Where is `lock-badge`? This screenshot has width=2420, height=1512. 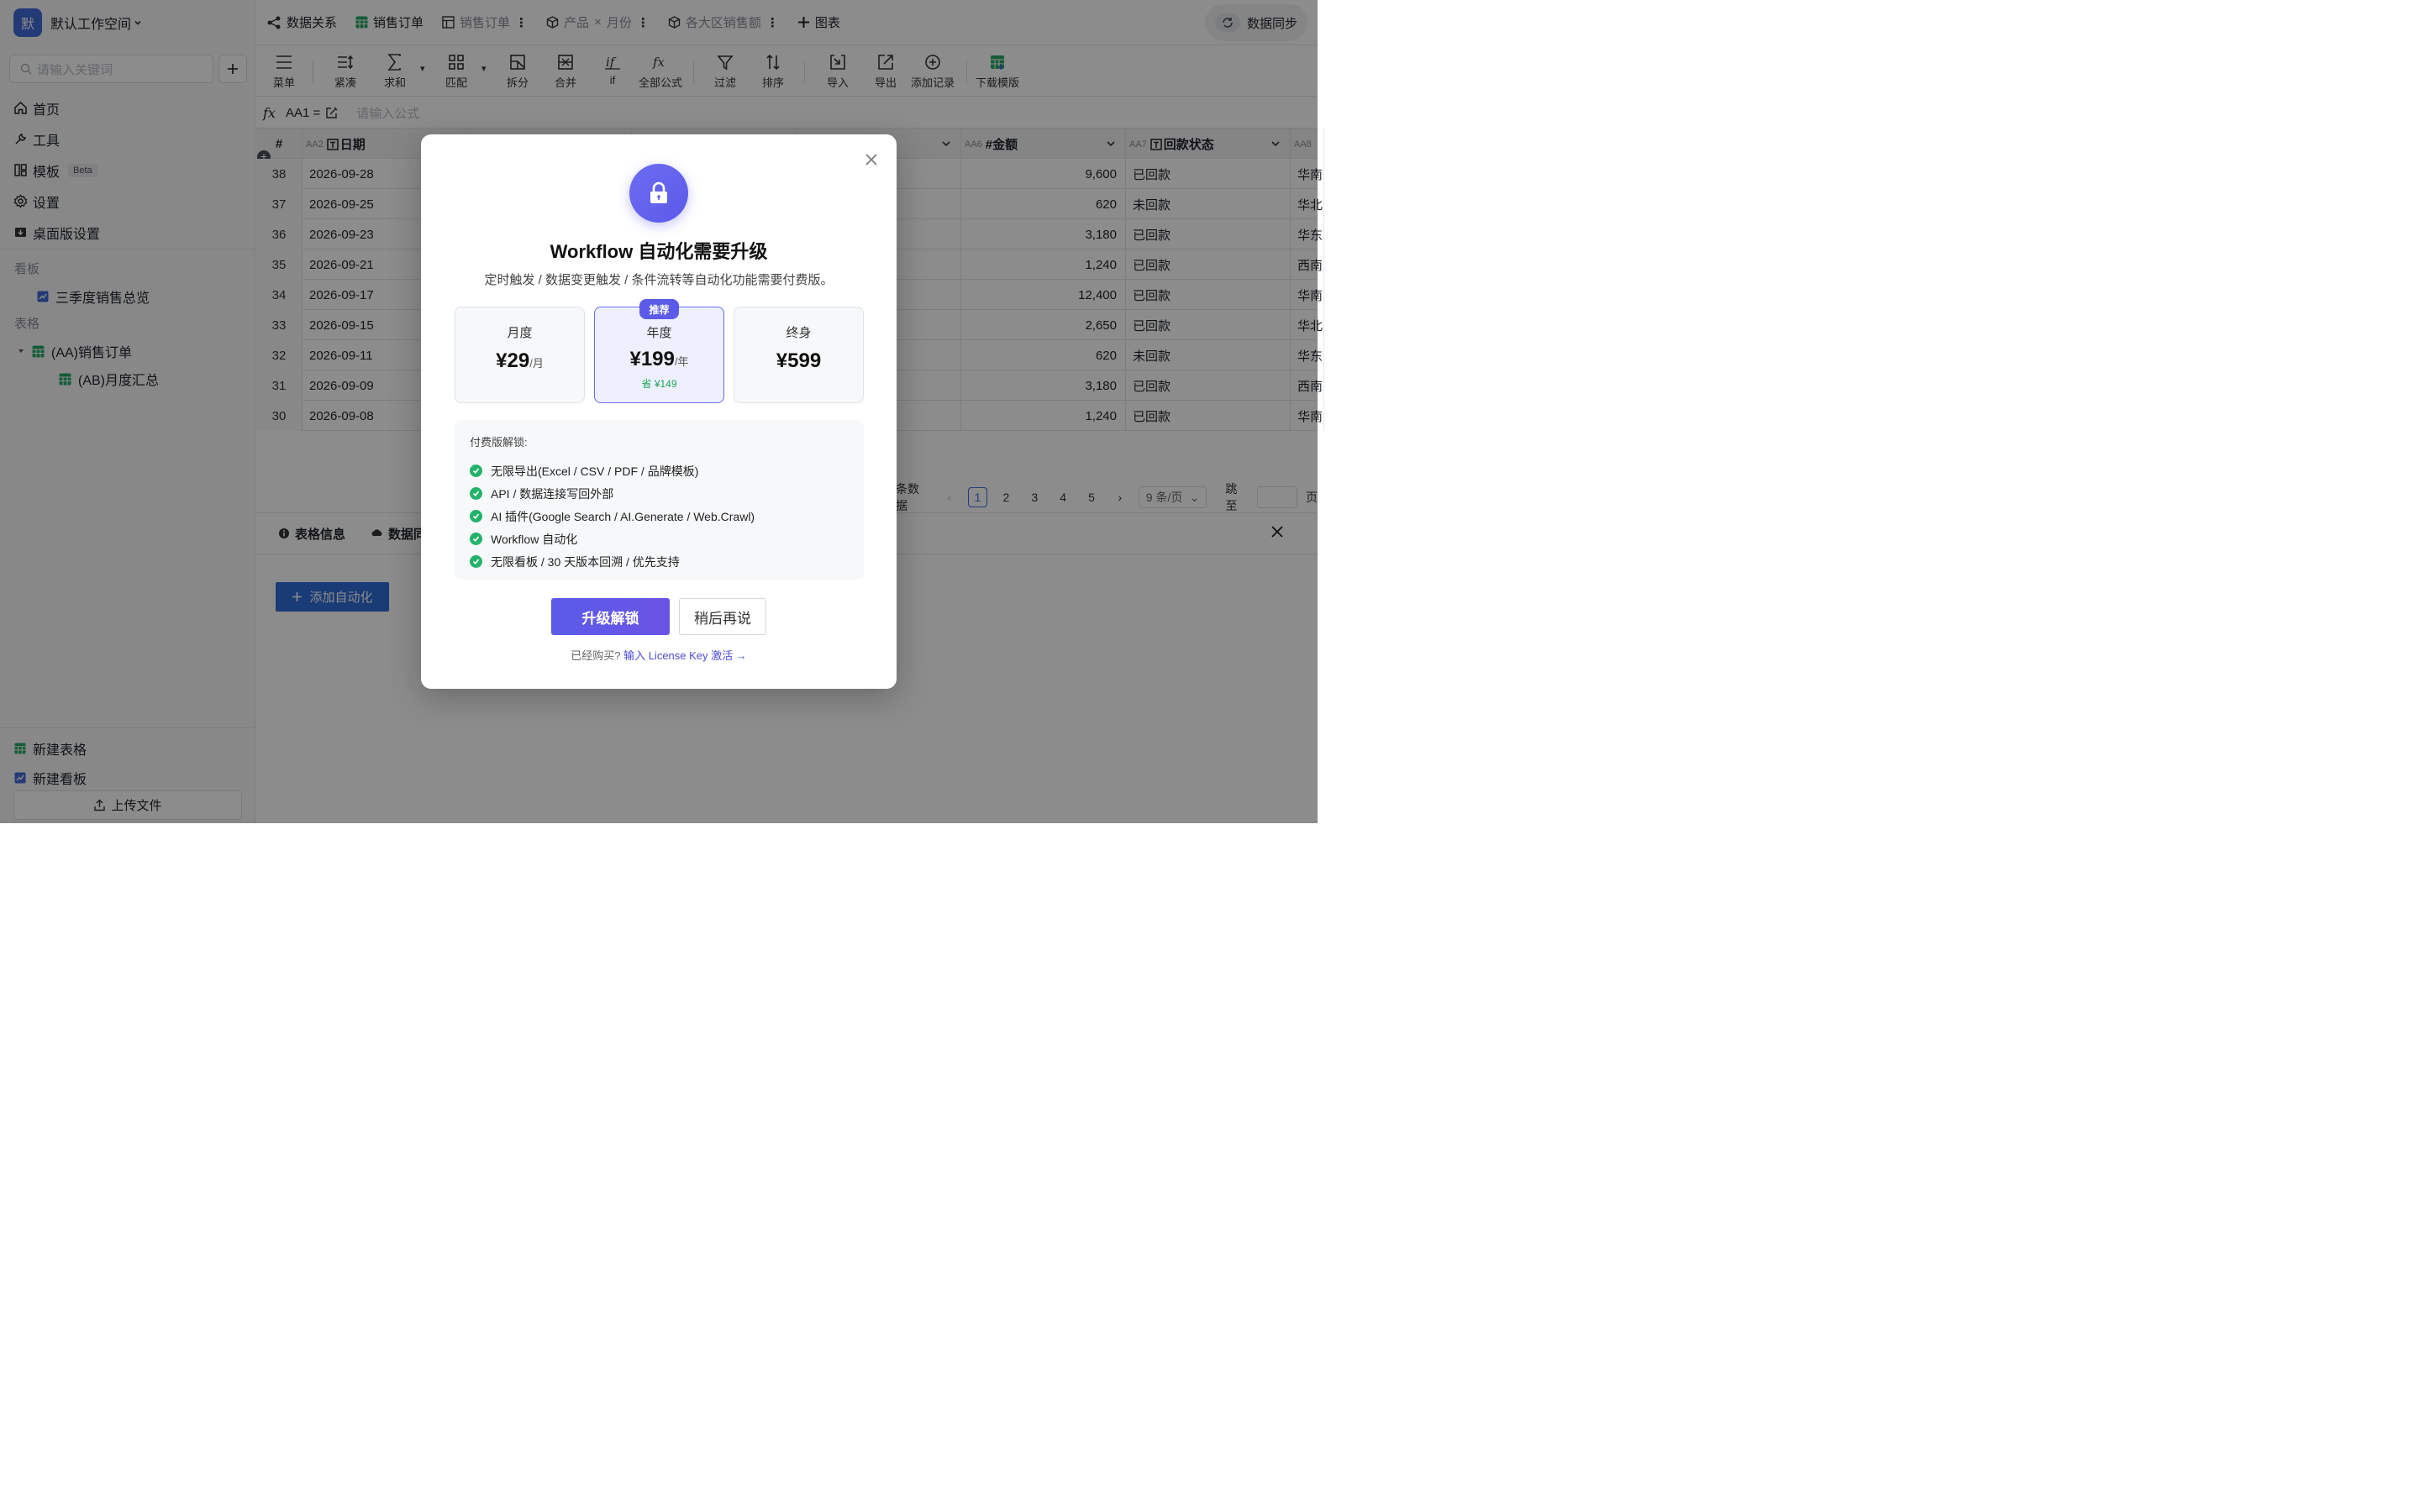
lock-badge is located at coordinates (658, 193).